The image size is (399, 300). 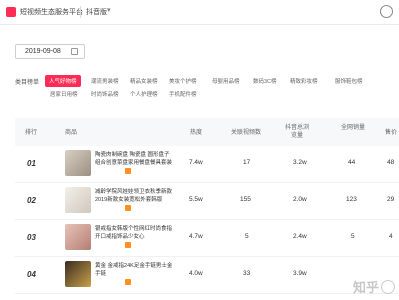 What do you see at coordinates (144, 94) in the screenshot?
I see `category-tab-10: 个人护理榜` at bounding box center [144, 94].